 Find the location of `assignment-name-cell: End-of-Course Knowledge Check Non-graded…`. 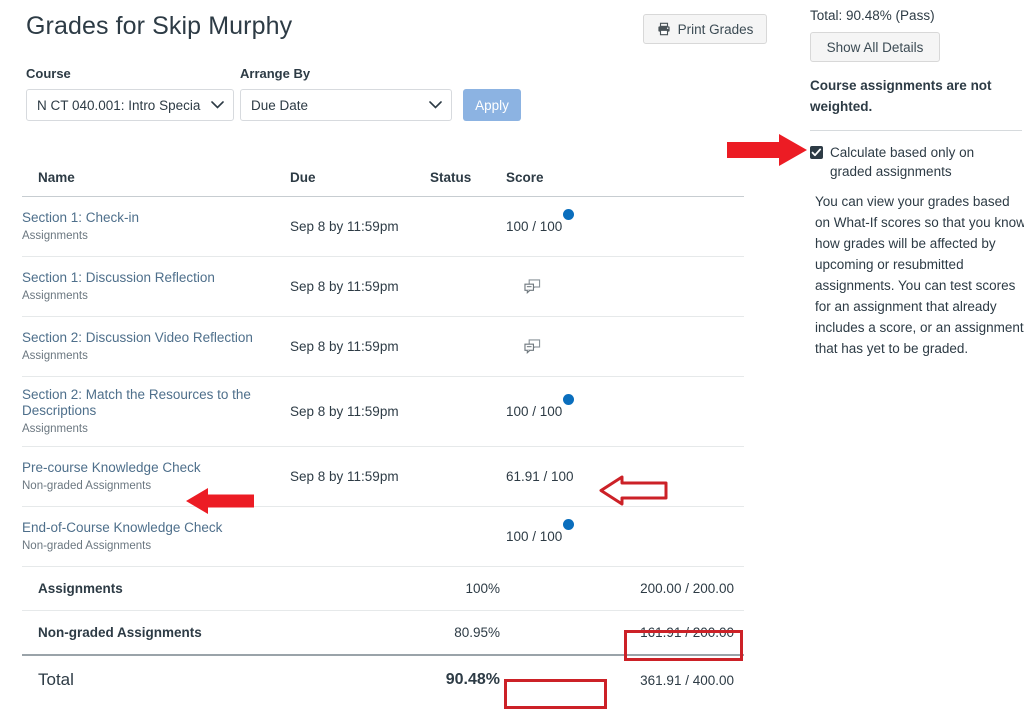

assignment-name-cell: End-of-Course Knowledge Check Non-graded… is located at coordinates (156, 536).